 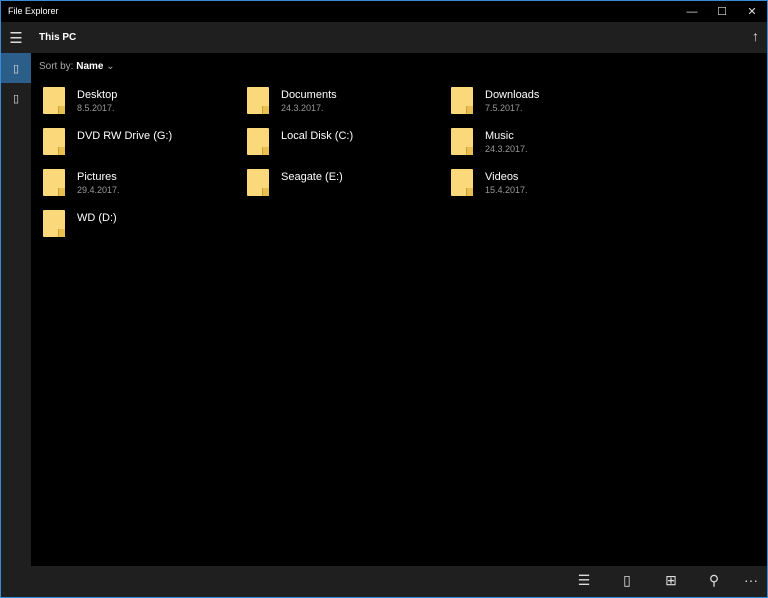 What do you see at coordinates (384, 37) in the screenshot?
I see `header-bar: ☰ This PC ↑` at bounding box center [384, 37].